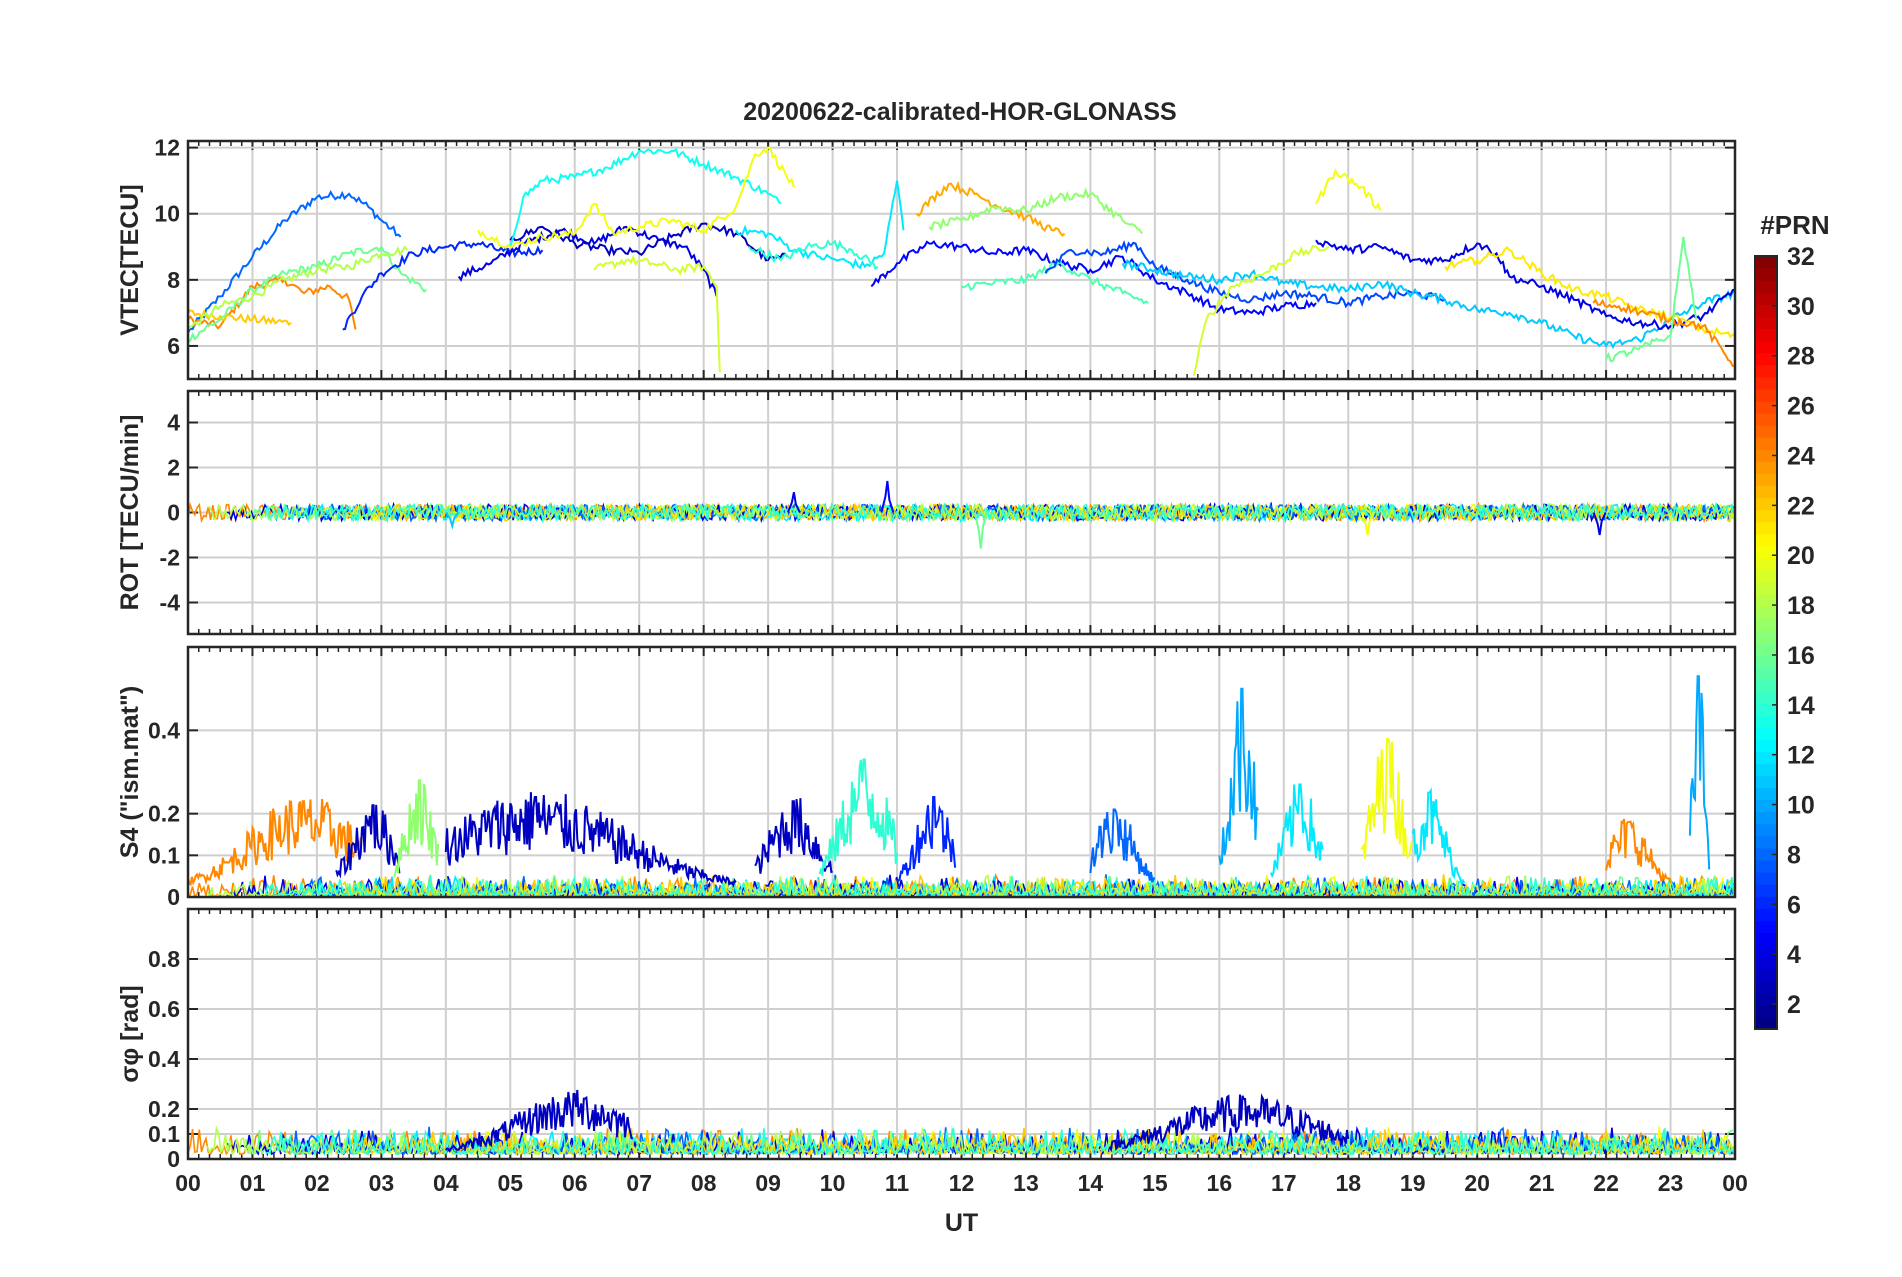  What do you see at coordinates (961, 1223) in the screenshot?
I see `x-axis-label: UT` at bounding box center [961, 1223].